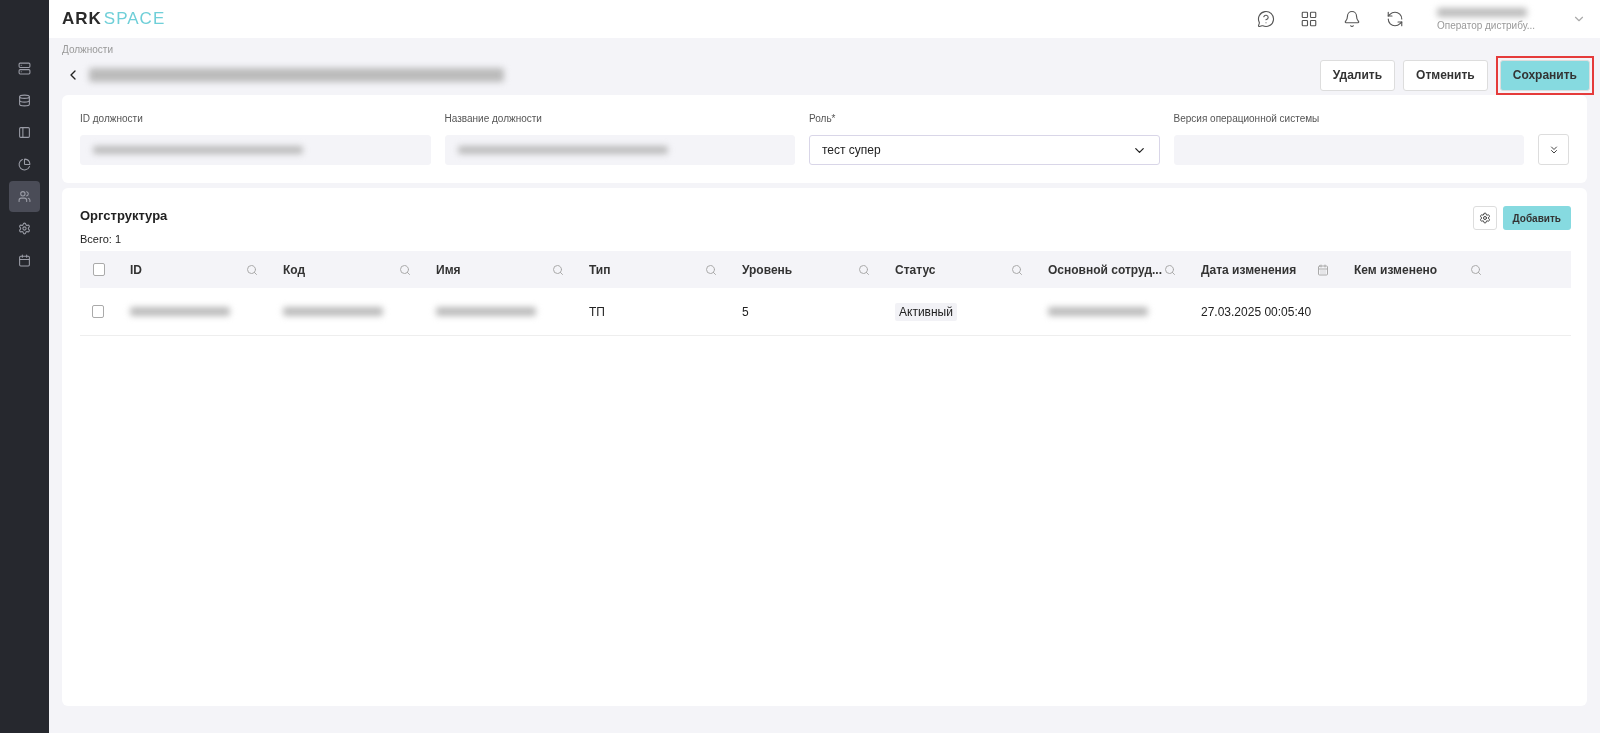 The width and height of the screenshot is (1600, 733). I want to click on settings-button, so click(1484, 218).